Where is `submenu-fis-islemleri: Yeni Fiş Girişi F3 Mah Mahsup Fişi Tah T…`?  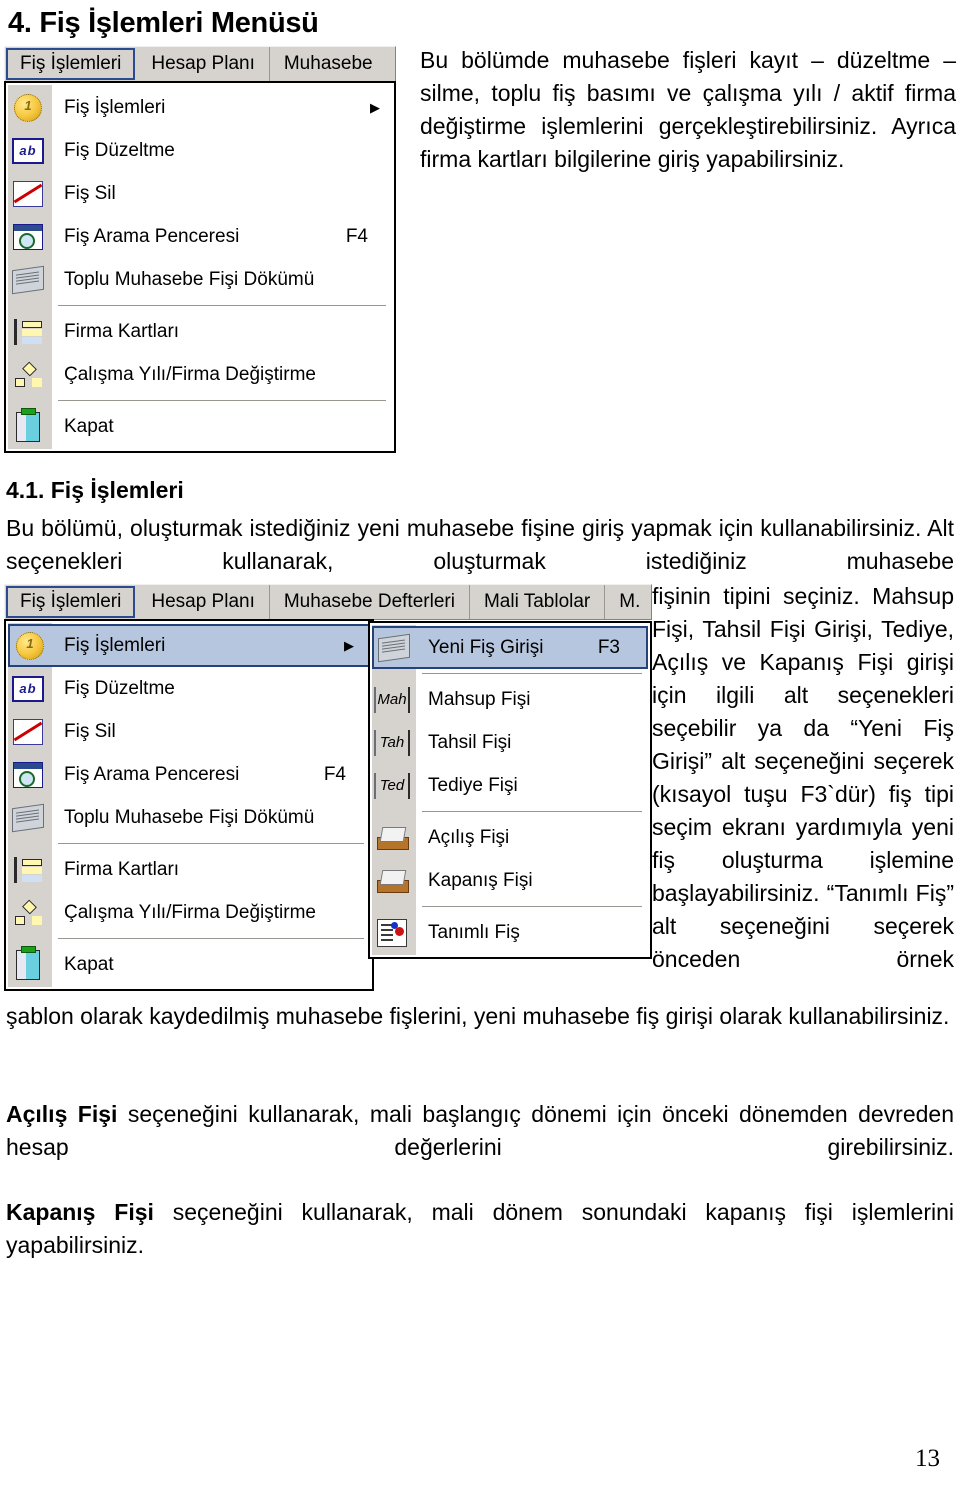
submenu-fis-islemleri: Yeni Fiş Girişi F3 Mah Mahsup Fişi Tah T… is located at coordinates (510, 790).